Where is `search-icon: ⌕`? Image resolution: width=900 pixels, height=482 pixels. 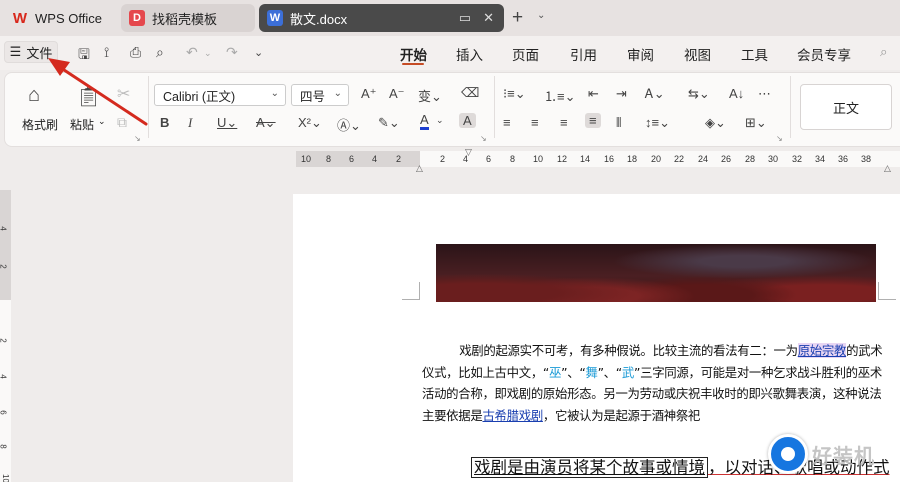 search-icon: ⌕ is located at coordinates (884, 52).